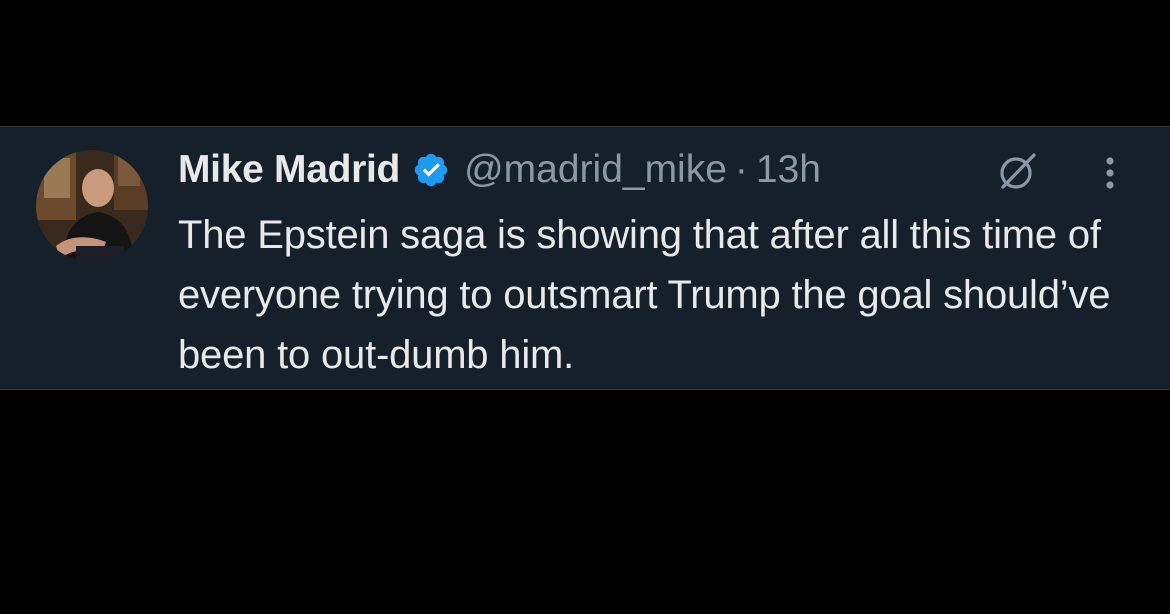 The width and height of the screenshot is (1170, 614). What do you see at coordinates (1110, 173) in the screenshot?
I see `more-options-icon` at bounding box center [1110, 173].